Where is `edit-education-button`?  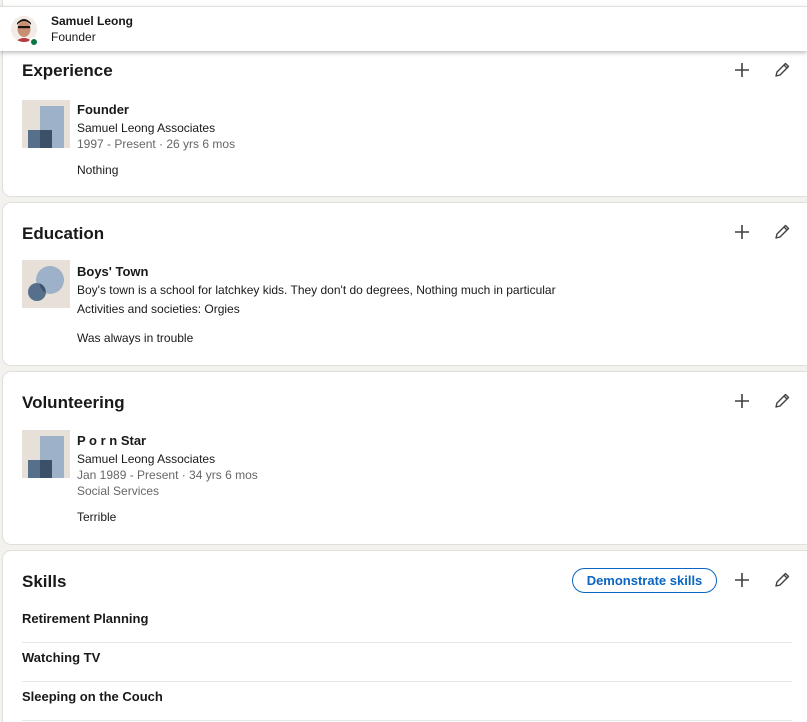 edit-education-button is located at coordinates (782, 232).